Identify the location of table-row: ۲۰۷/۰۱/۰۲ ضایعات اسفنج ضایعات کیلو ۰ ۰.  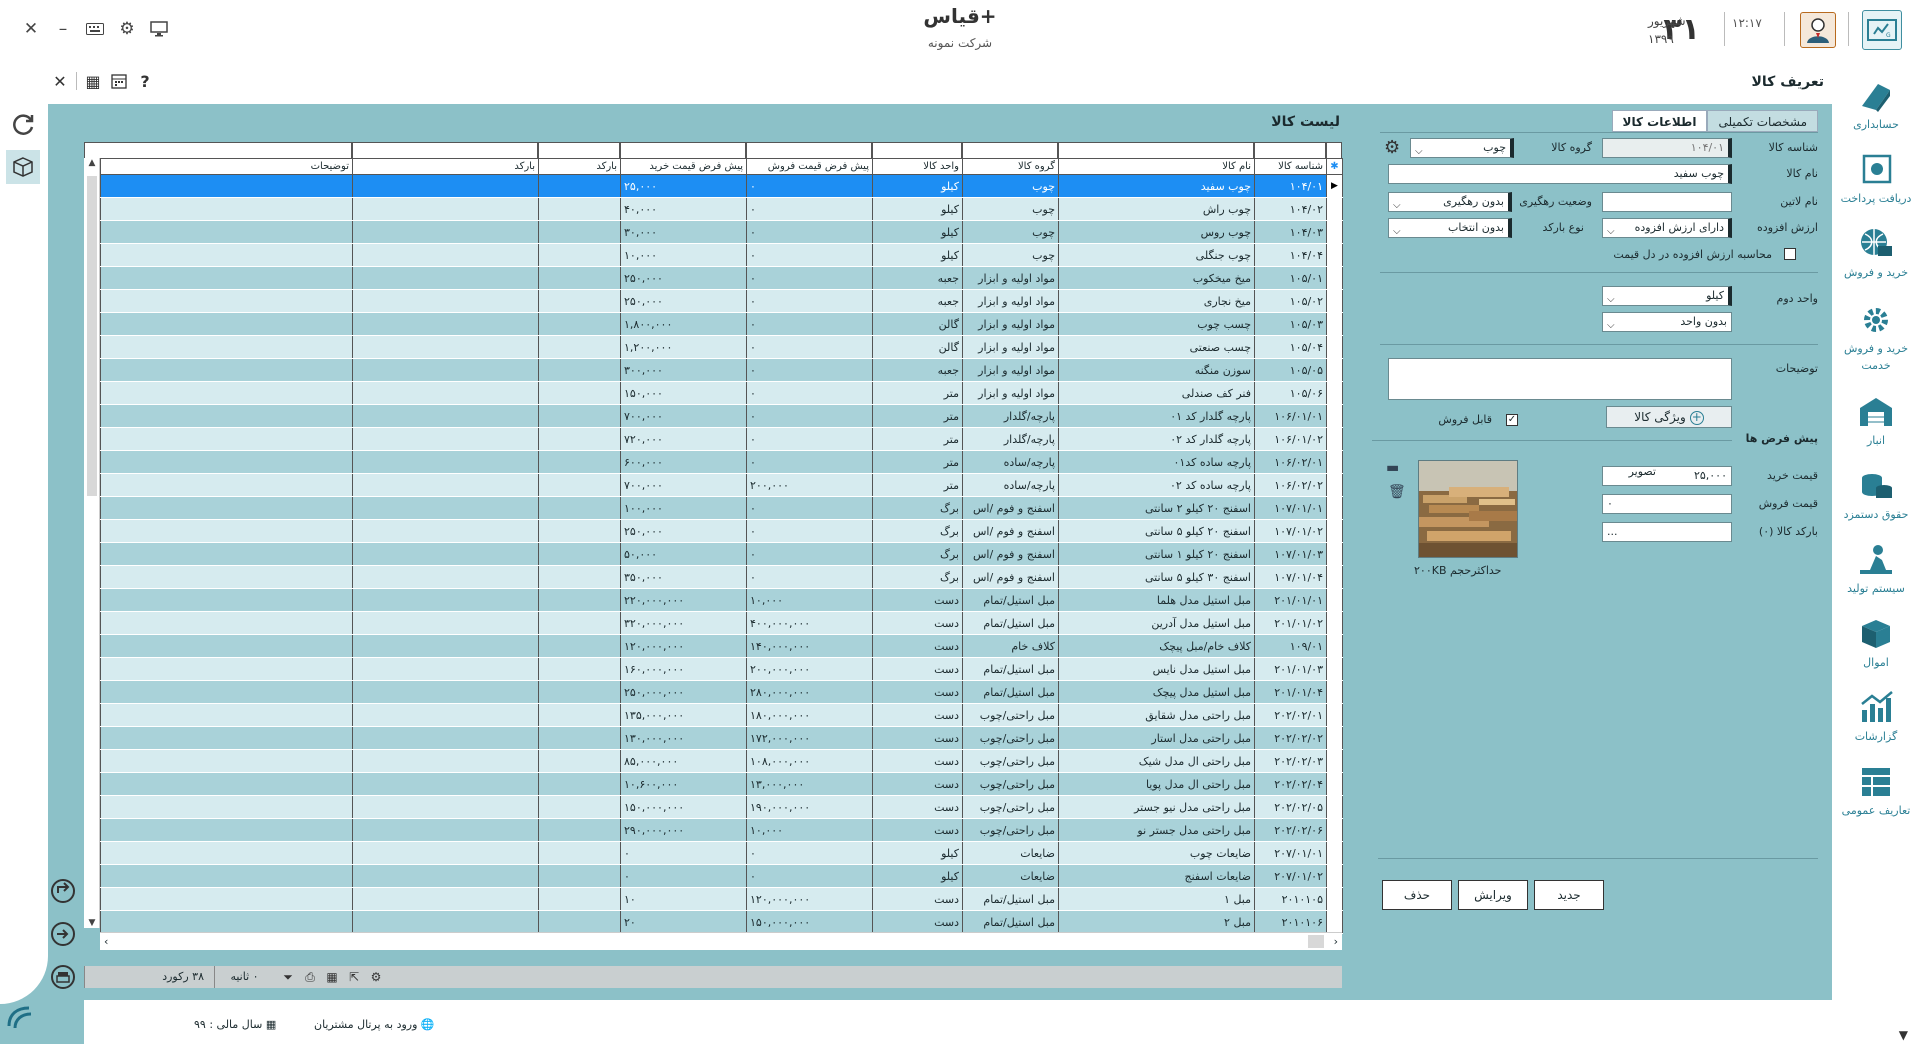
(721, 876).